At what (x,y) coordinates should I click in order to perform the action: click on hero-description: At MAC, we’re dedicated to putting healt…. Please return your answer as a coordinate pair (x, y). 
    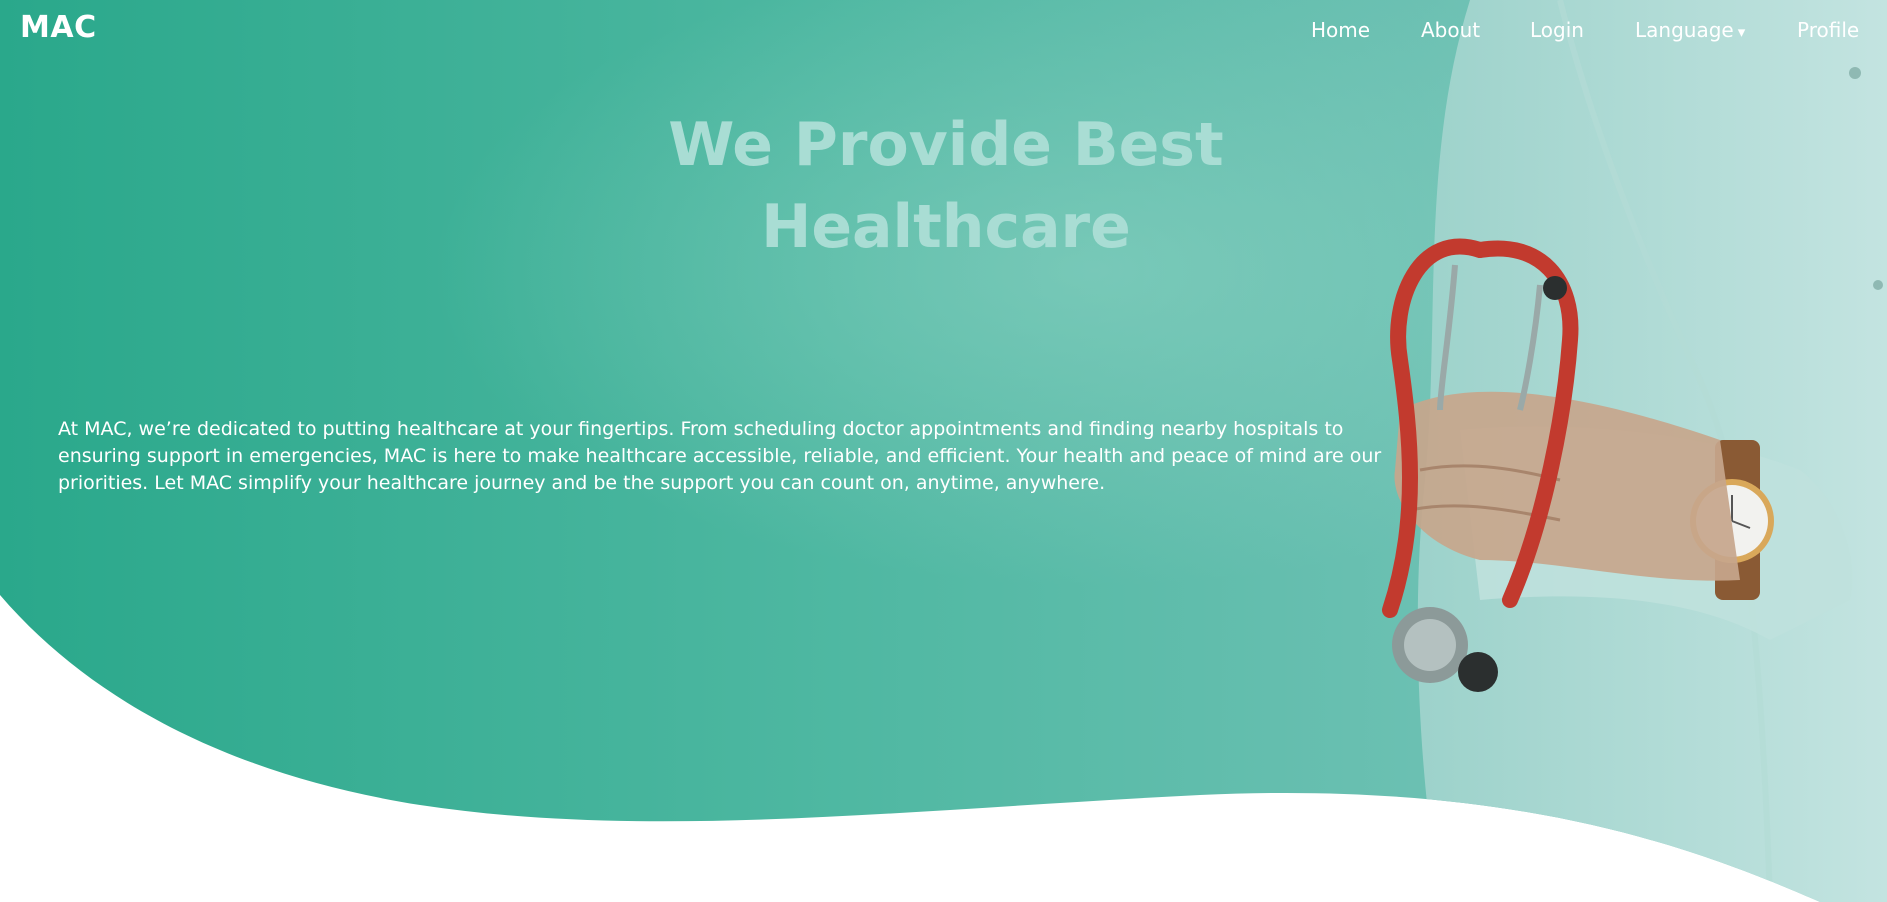
    Looking at the image, I should click on (720, 456).